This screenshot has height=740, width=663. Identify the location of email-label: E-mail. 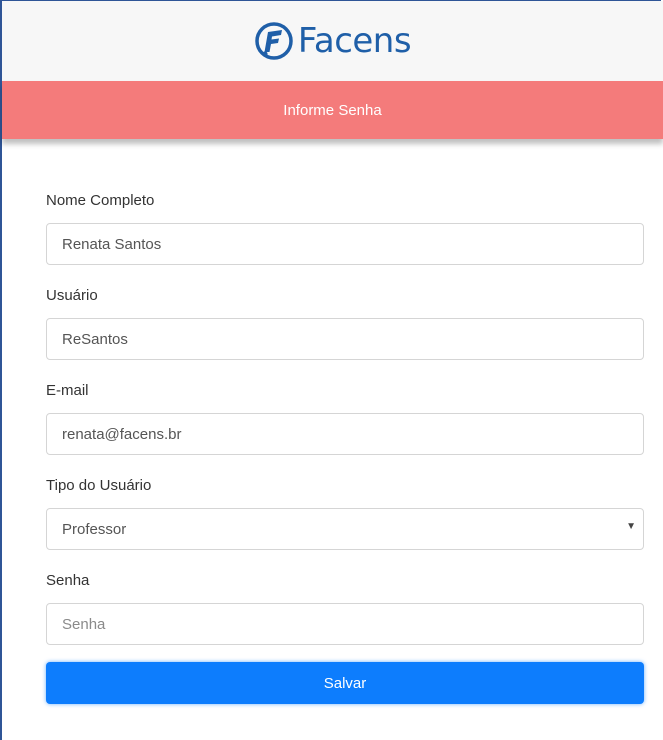
(67, 390).